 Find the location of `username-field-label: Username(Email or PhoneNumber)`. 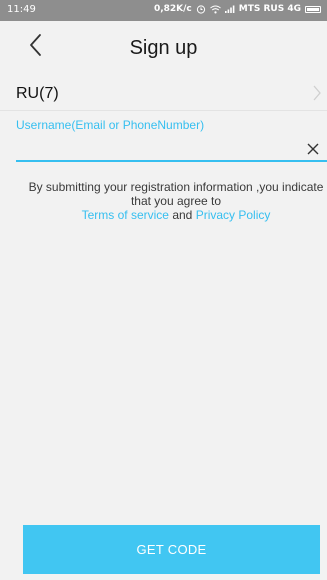

username-field-label: Username(Email or PhoneNumber) is located at coordinates (110, 125).